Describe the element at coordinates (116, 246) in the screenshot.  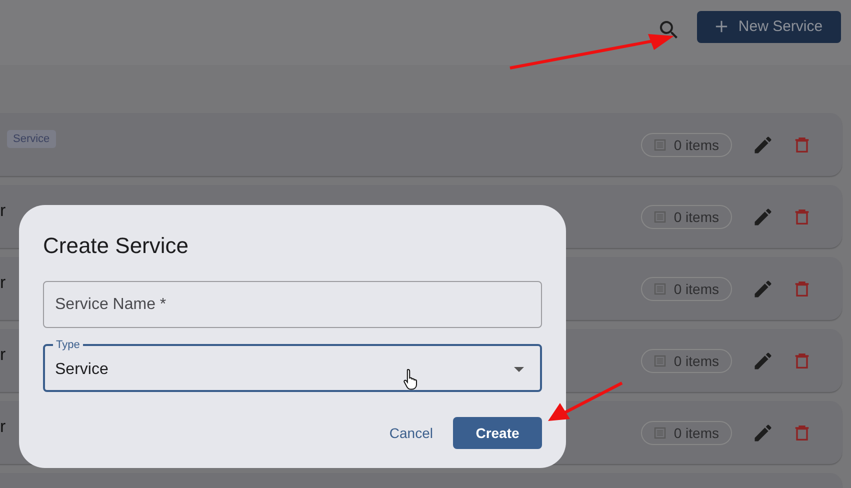
I see `dialog-title: Create Service` at that location.